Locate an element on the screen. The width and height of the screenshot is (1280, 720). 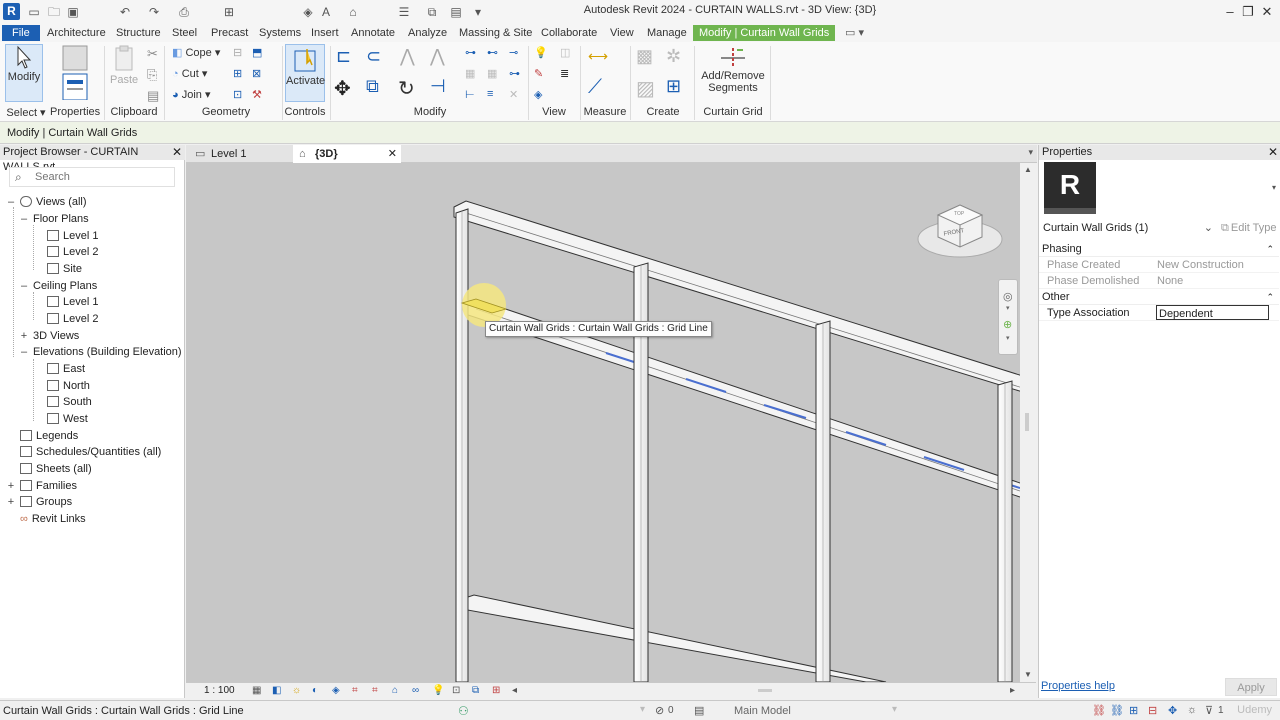
reveal-hidden-icon: 💡 is located at coordinates (438, 691).